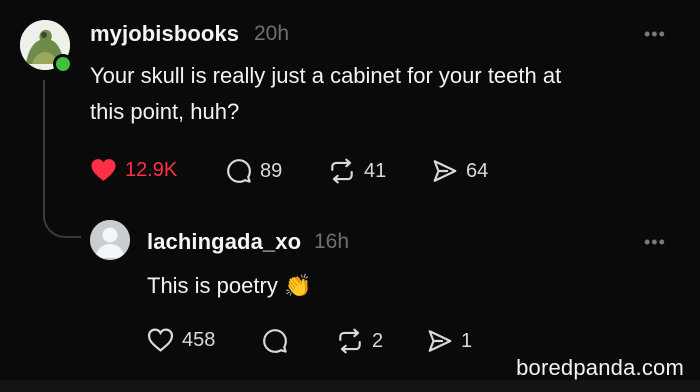  Describe the element at coordinates (477, 170) in the screenshot. I see `post-share-count: 64` at that location.